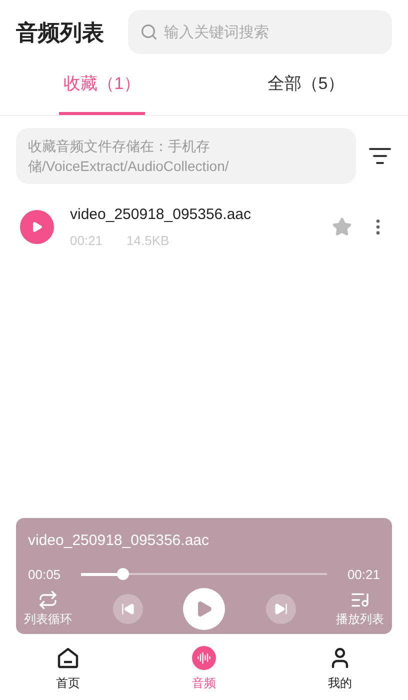 This screenshot has height=700, width=408. What do you see at coordinates (149, 32) in the screenshot?
I see `search-icon` at bounding box center [149, 32].